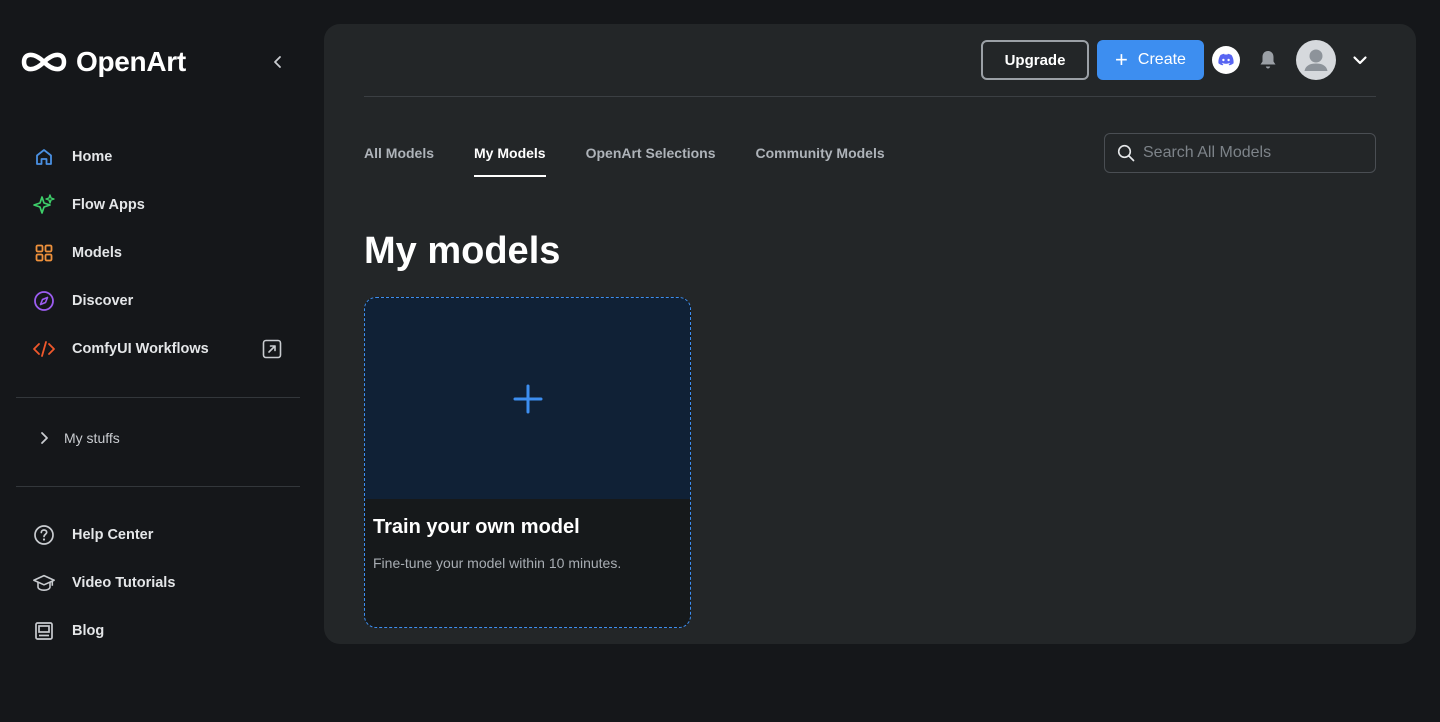  I want to click on brand-name: OpenArt, so click(131, 61).